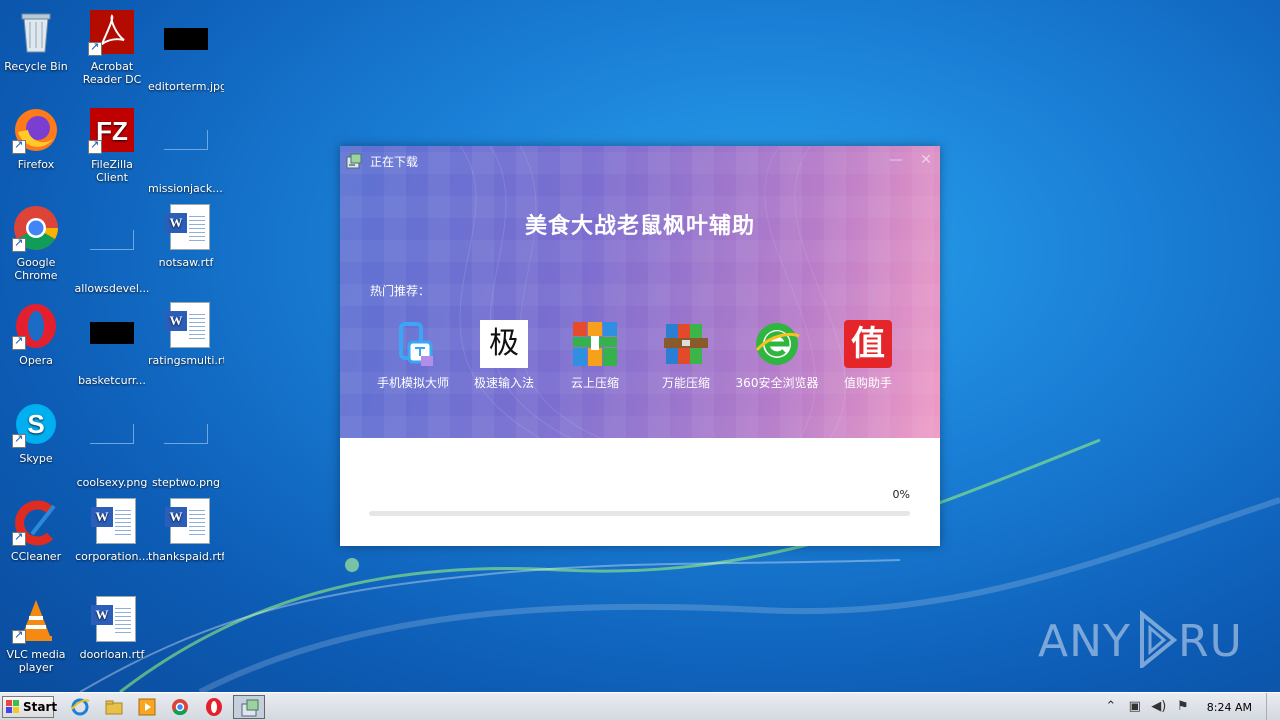  Describe the element at coordinates (1229, 707) in the screenshot. I see `clock: 8:24 AM` at that location.